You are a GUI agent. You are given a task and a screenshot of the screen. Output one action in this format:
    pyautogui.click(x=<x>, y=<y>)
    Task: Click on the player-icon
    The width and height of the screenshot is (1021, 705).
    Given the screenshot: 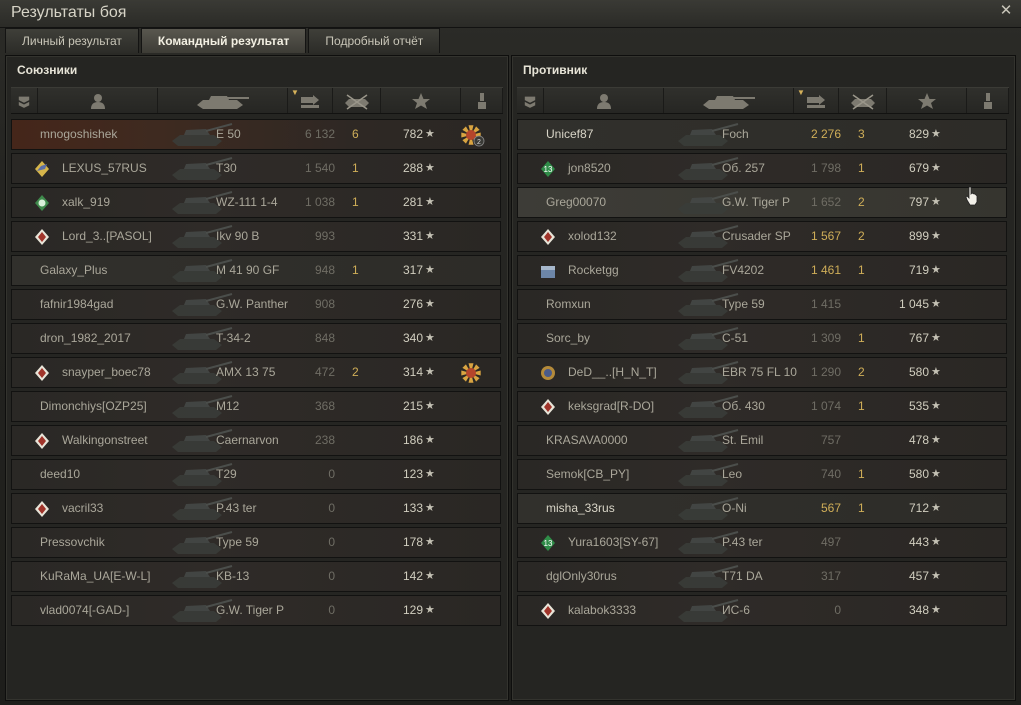 What is the action you would take?
    pyautogui.click(x=603, y=101)
    